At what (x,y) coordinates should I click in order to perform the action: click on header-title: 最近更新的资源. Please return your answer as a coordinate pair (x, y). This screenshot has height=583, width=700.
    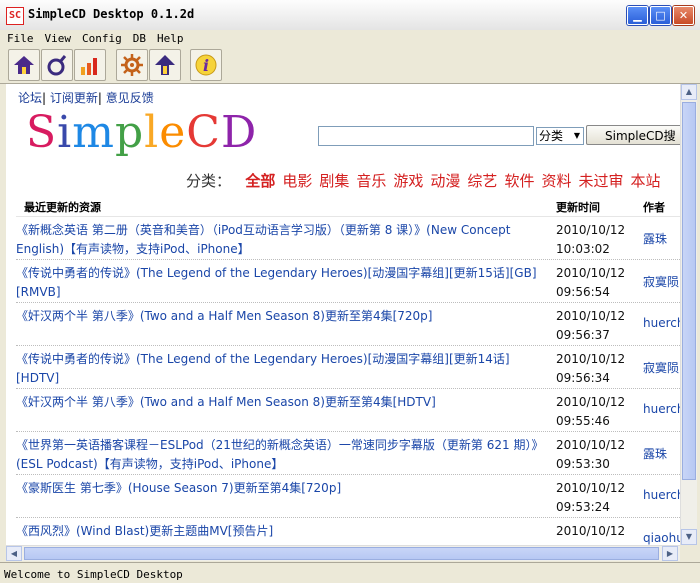
    Looking at the image, I should click on (62, 207).